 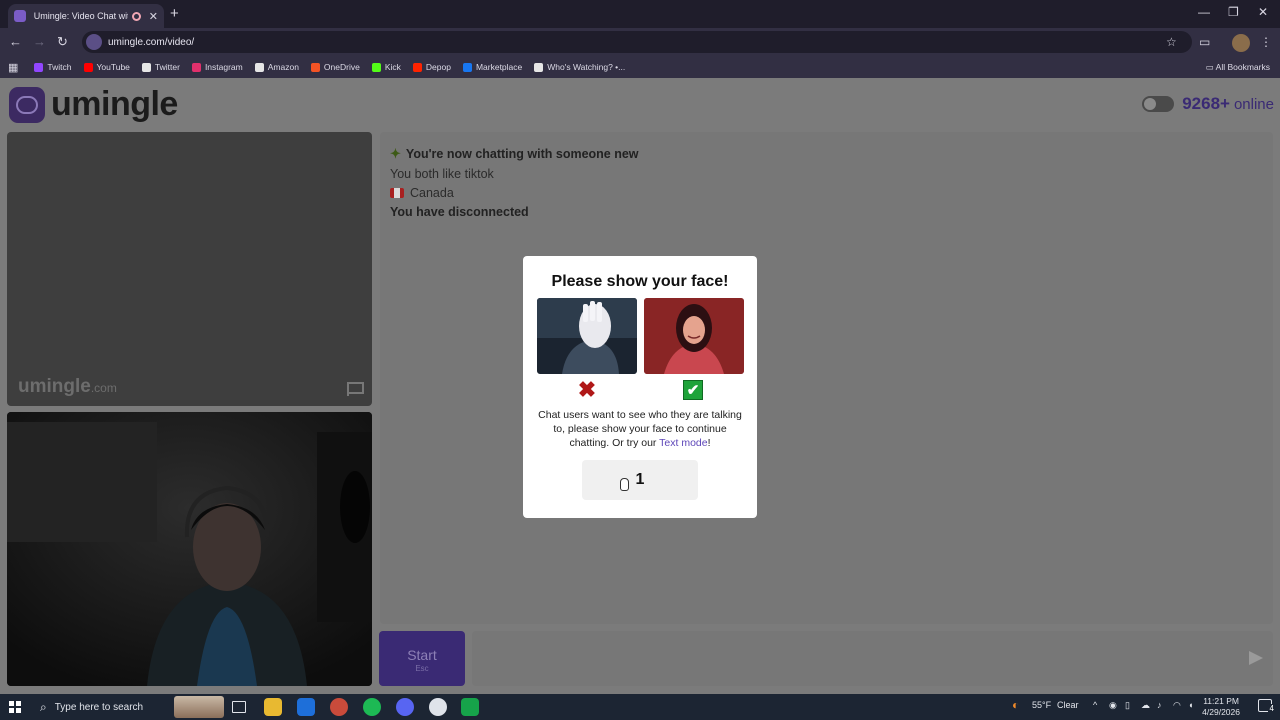 I want to click on bookmark-youtube: YouTube, so click(x=106, y=67).